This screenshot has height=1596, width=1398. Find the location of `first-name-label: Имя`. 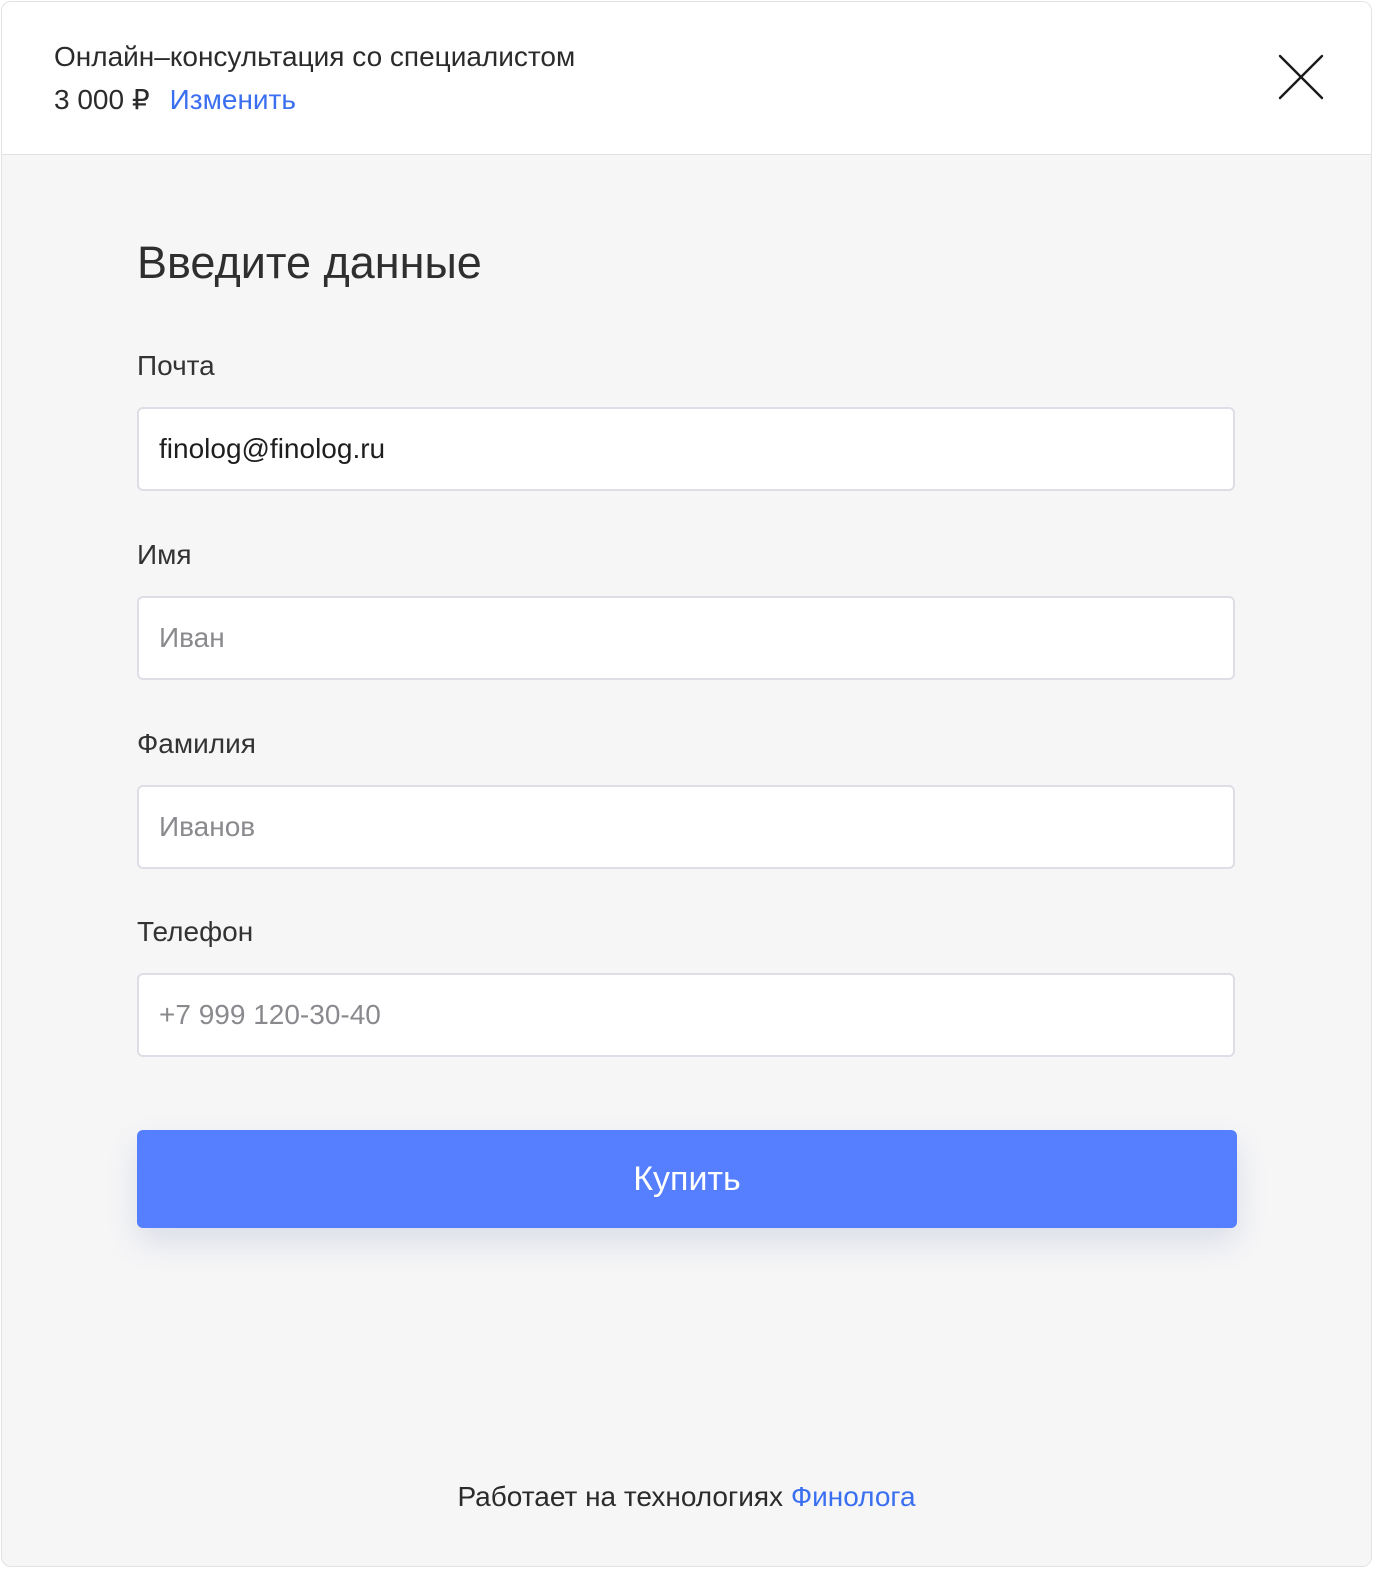

first-name-label: Имя is located at coordinates (164, 554).